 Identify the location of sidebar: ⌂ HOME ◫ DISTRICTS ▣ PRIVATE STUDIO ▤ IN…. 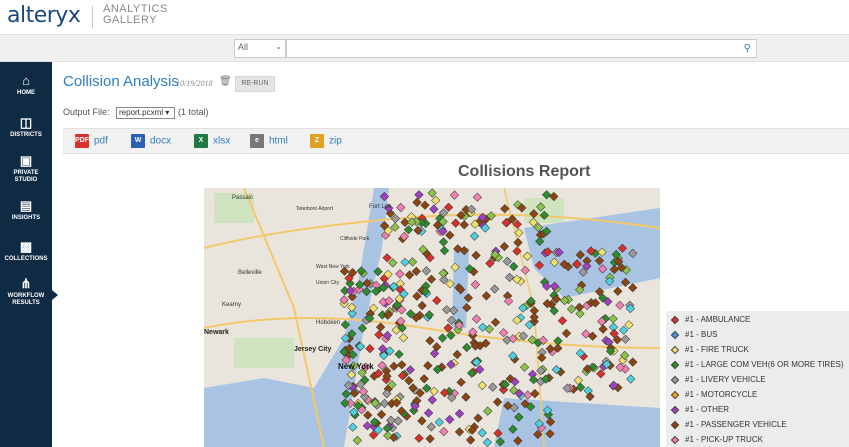
(26, 254).